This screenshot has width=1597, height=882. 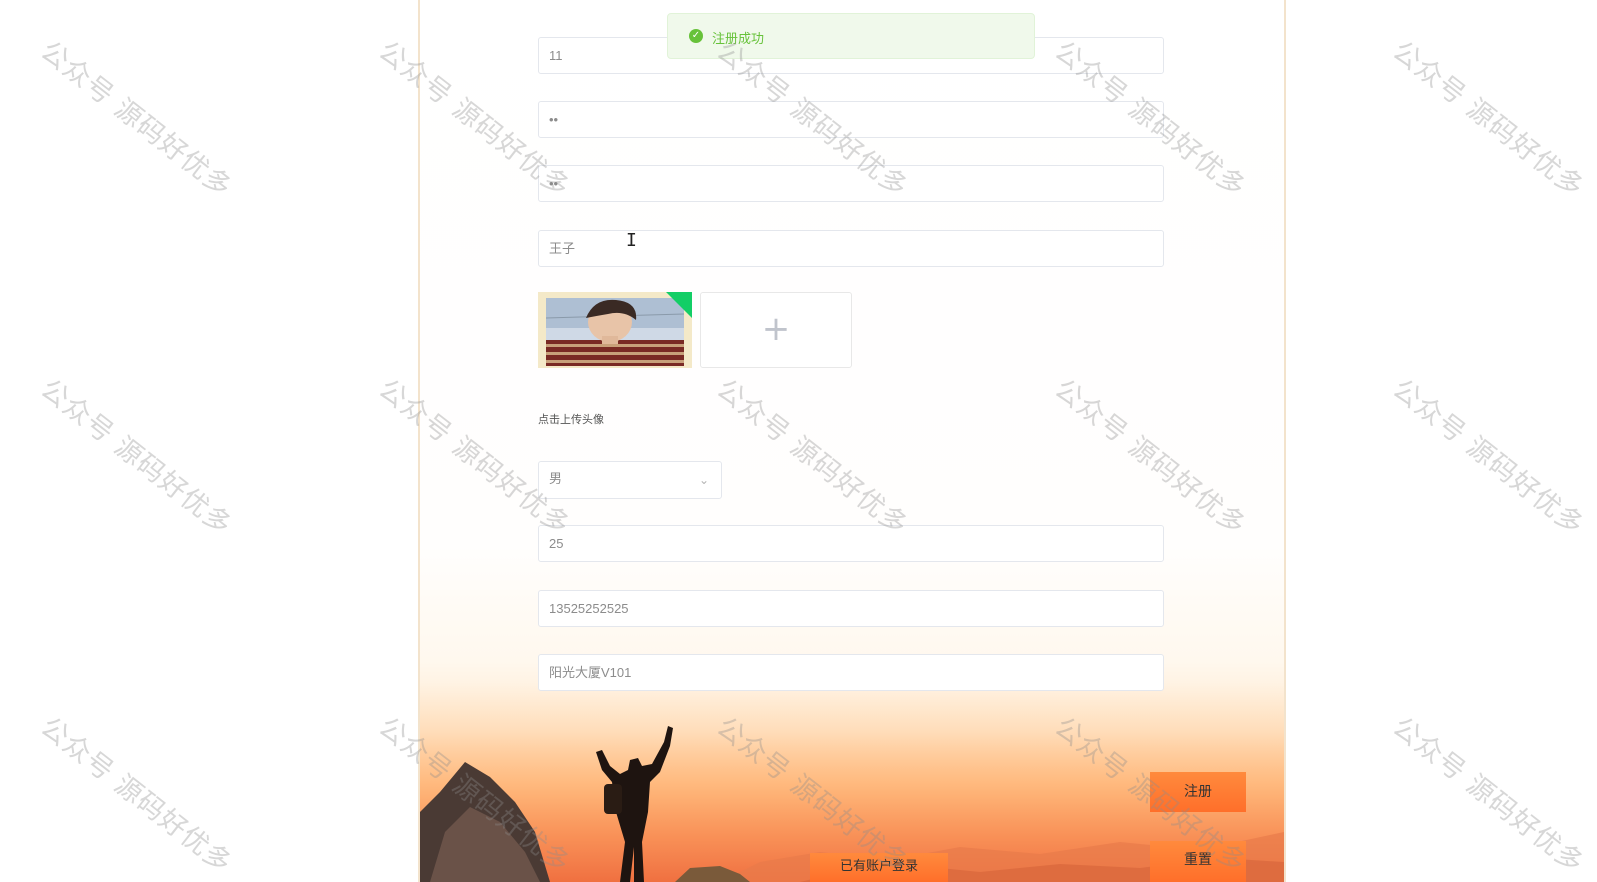 I want to click on age-input: 25, so click(x=851, y=543).